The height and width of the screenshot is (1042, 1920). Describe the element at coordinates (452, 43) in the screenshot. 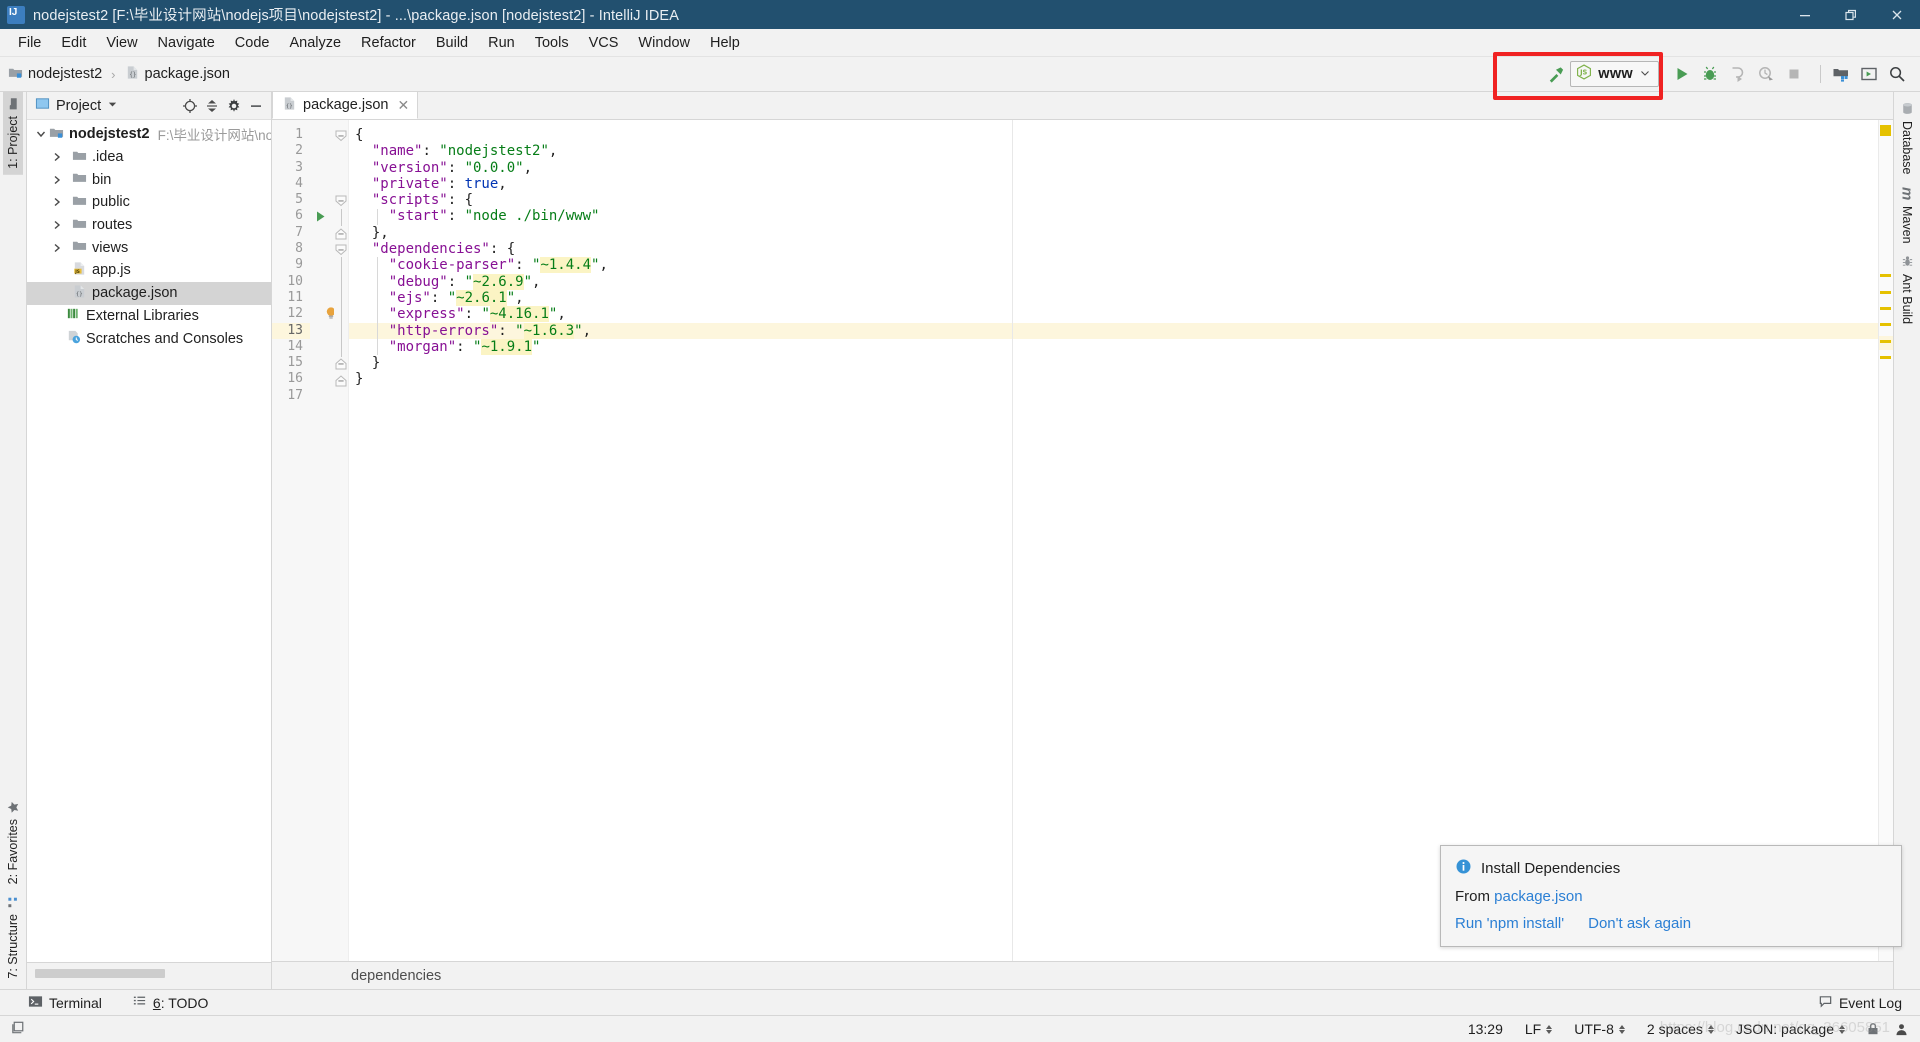

I see `menu-build: Build` at that location.